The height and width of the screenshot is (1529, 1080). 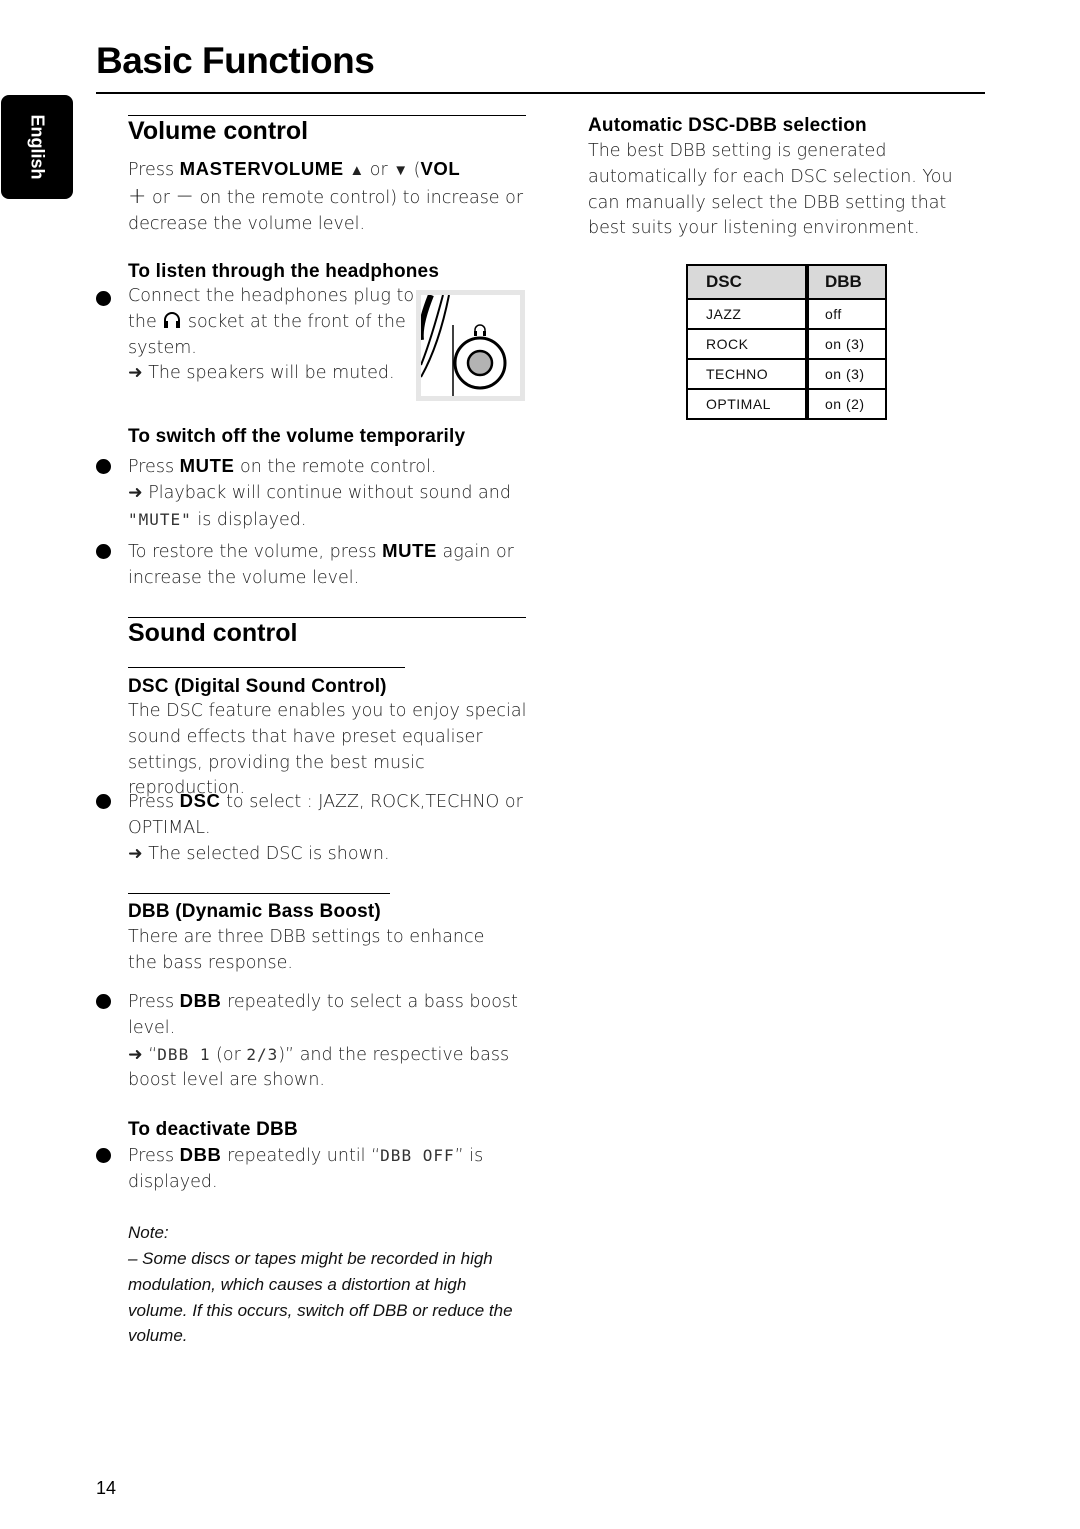 I want to click on text: To restore the volume, press, so click(x=255, y=552).